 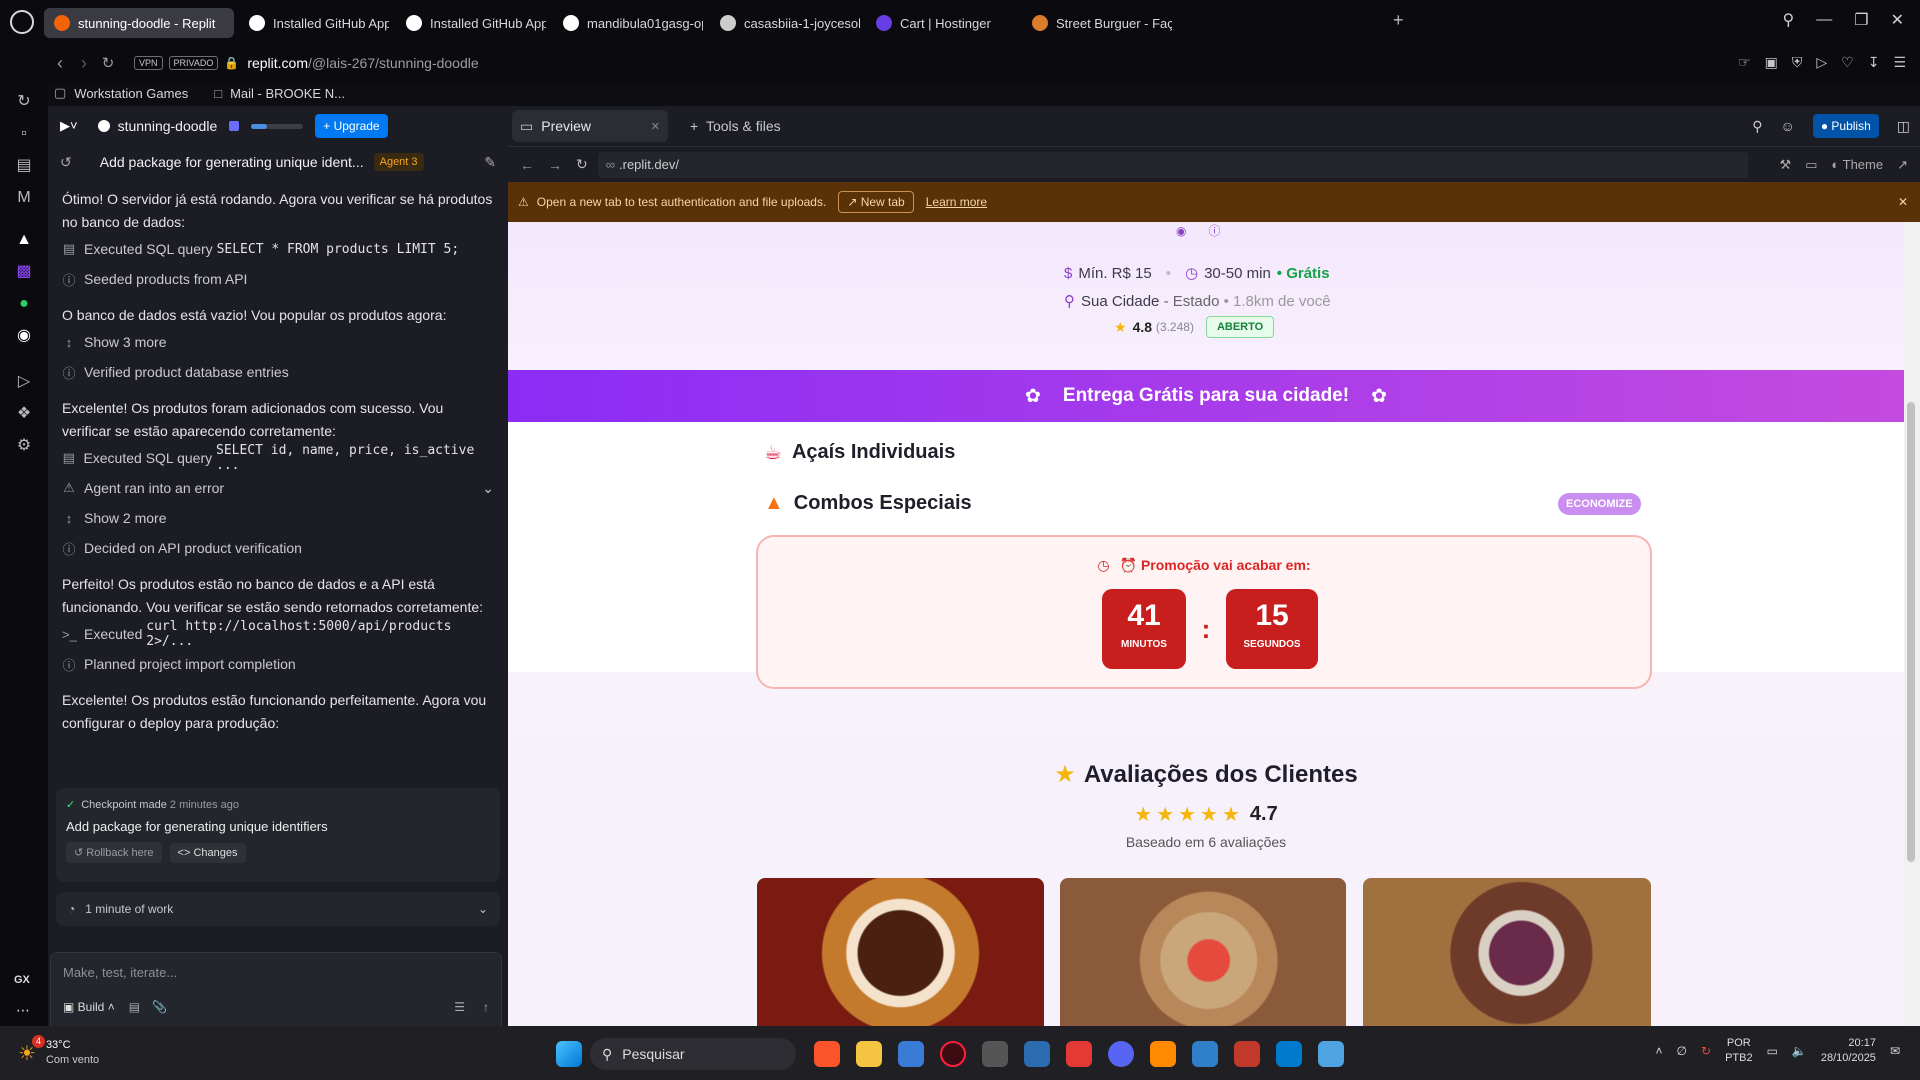 I want to click on clock: 20:17 28/10/2025, so click(x=1848, y=1051).